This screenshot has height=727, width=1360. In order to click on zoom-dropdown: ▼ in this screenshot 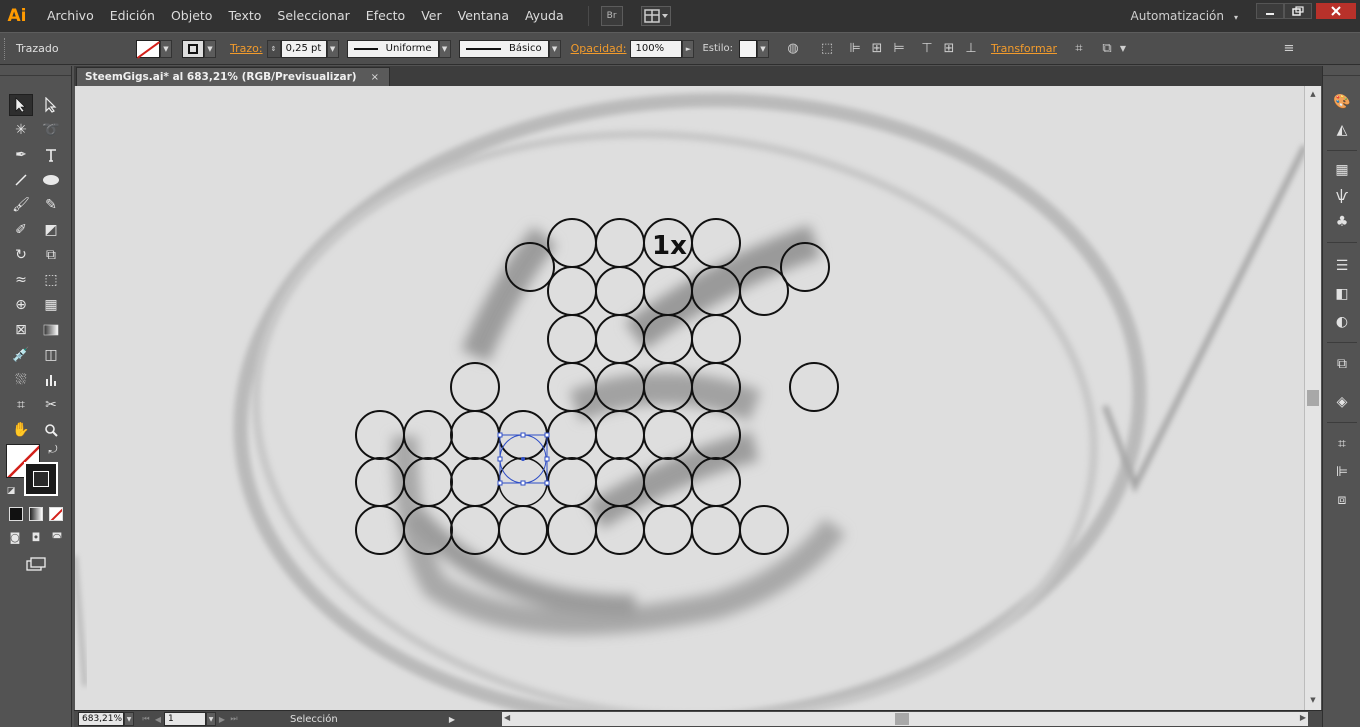, I will do `click(129, 719)`.